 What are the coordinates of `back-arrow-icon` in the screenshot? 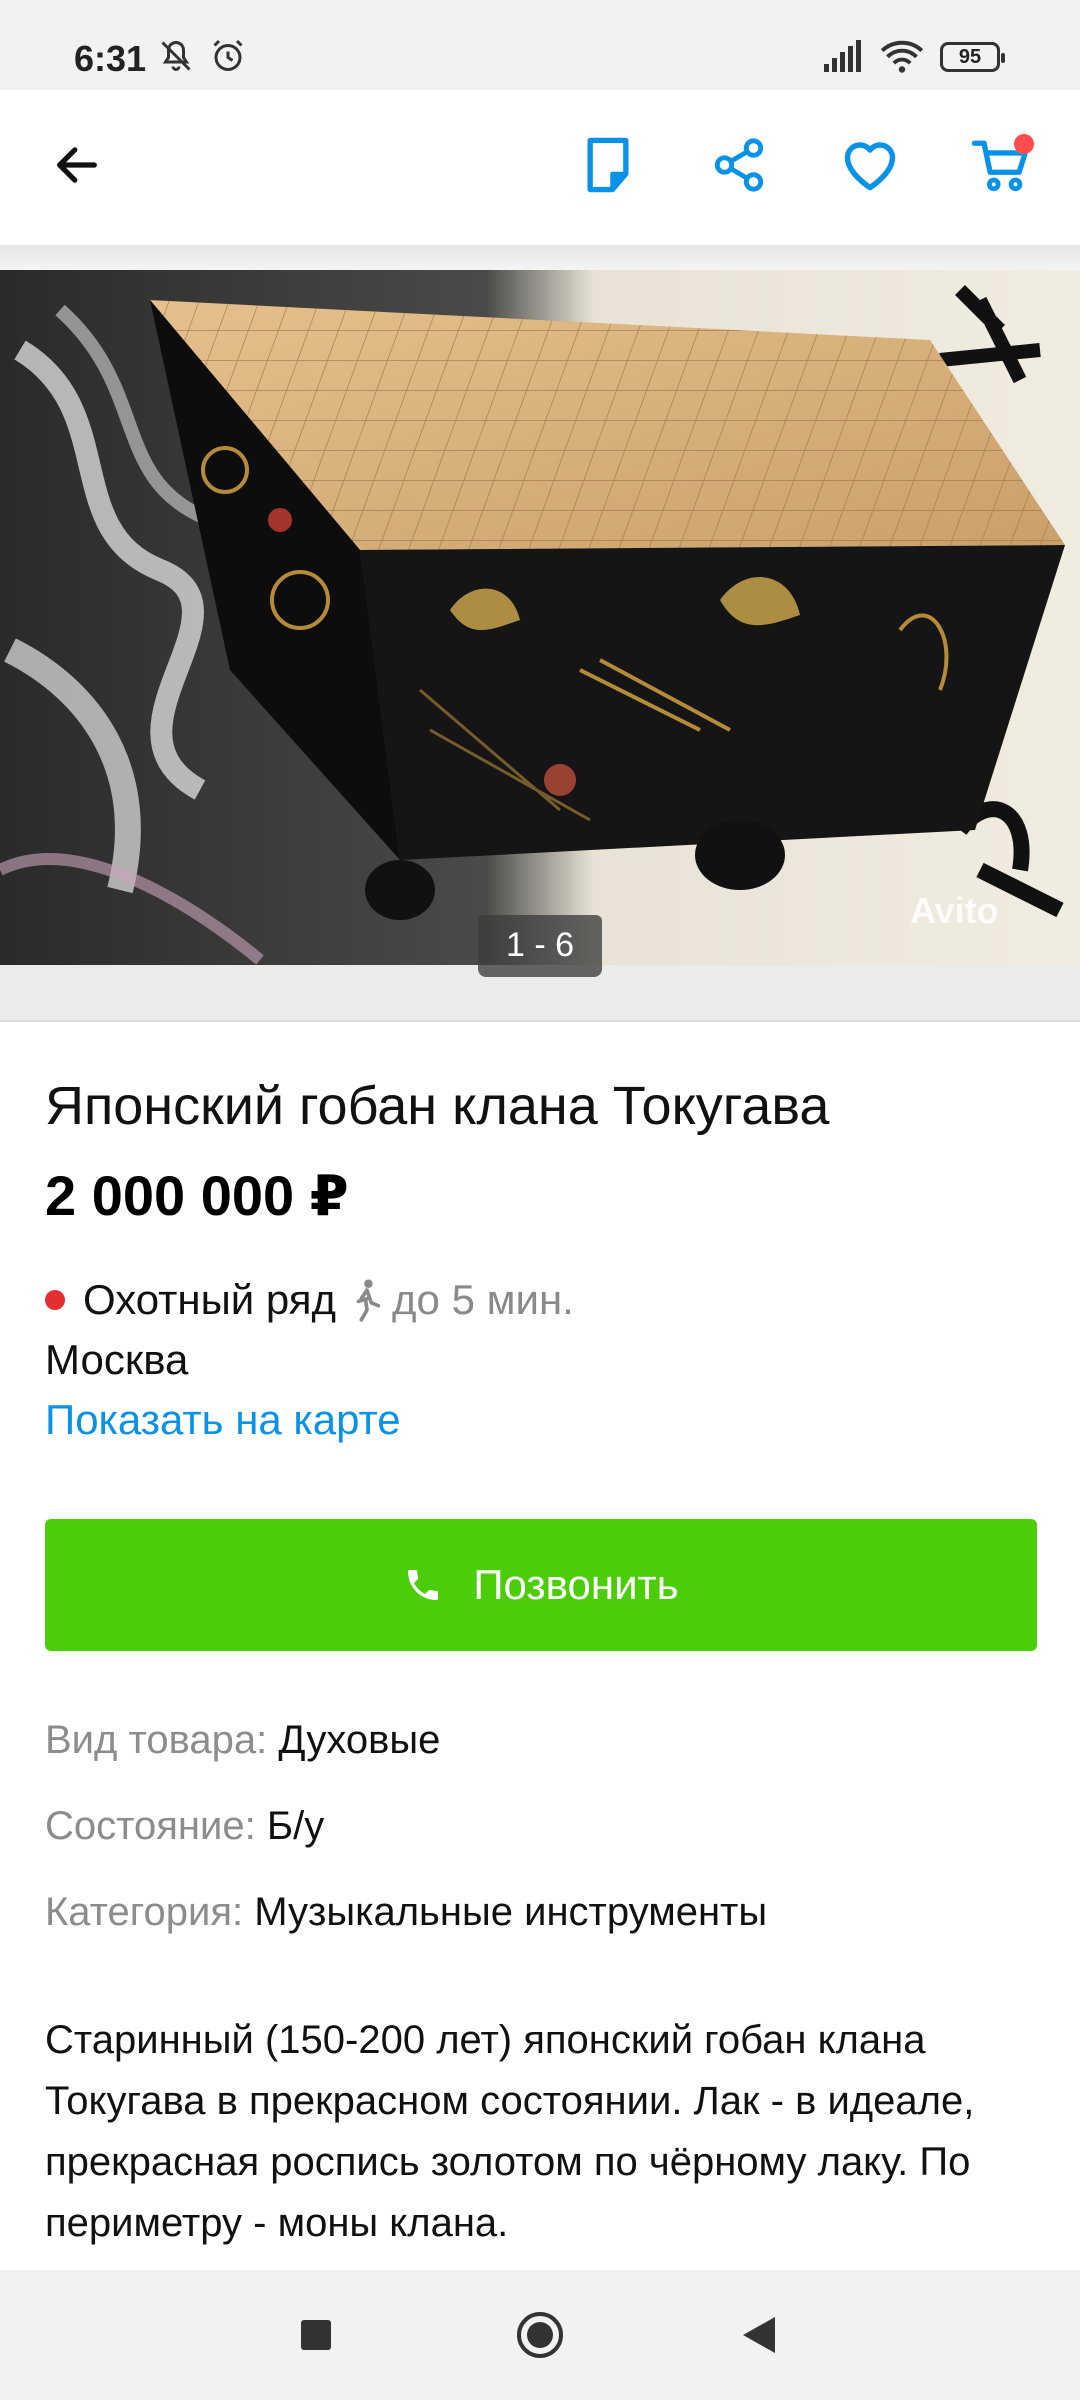 It's located at (77, 165).